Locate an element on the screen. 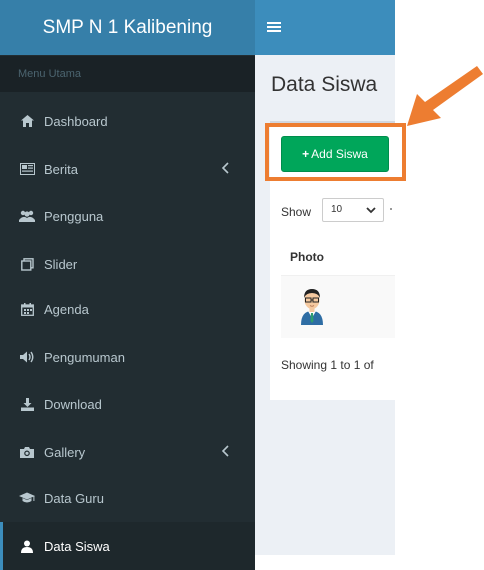 The image size is (484, 570). sidebar-item-label: Data Guru is located at coordinates (74, 498).